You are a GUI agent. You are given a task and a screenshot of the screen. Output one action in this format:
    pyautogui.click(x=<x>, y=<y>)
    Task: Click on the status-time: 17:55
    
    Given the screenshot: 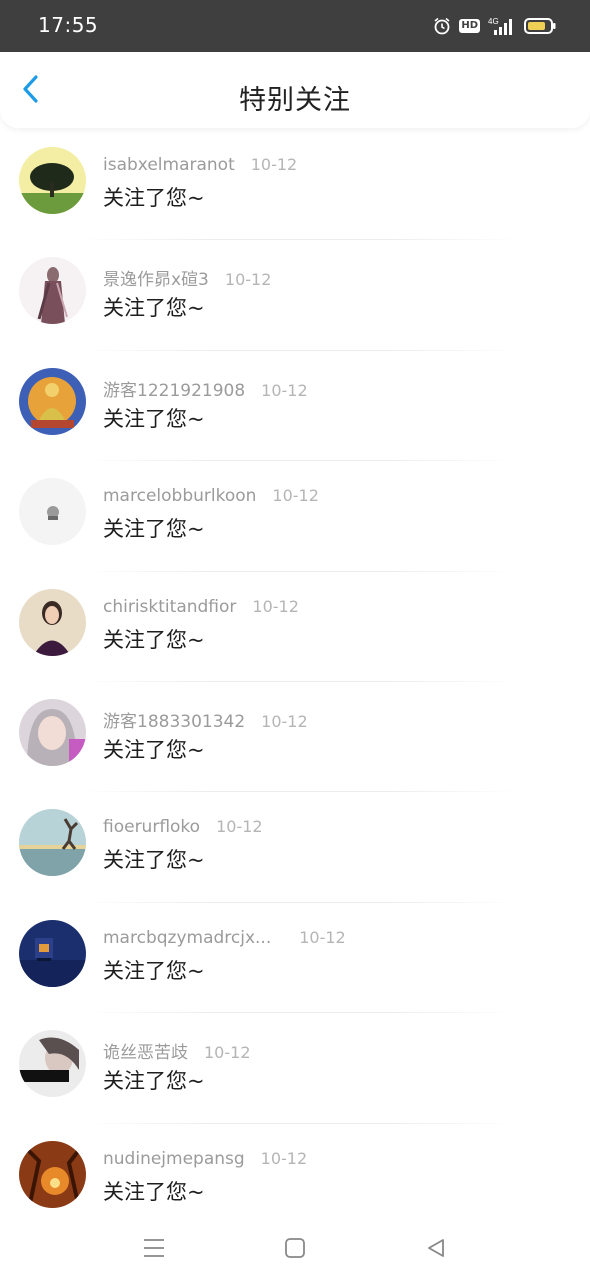 What is the action you would take?
    pyautogui.click(x=68, y=25)
    